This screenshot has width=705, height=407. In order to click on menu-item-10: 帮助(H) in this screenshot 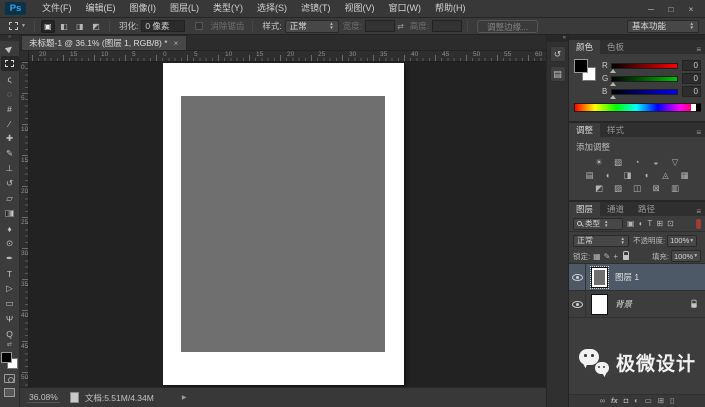, I will do `click(450, 8)`.